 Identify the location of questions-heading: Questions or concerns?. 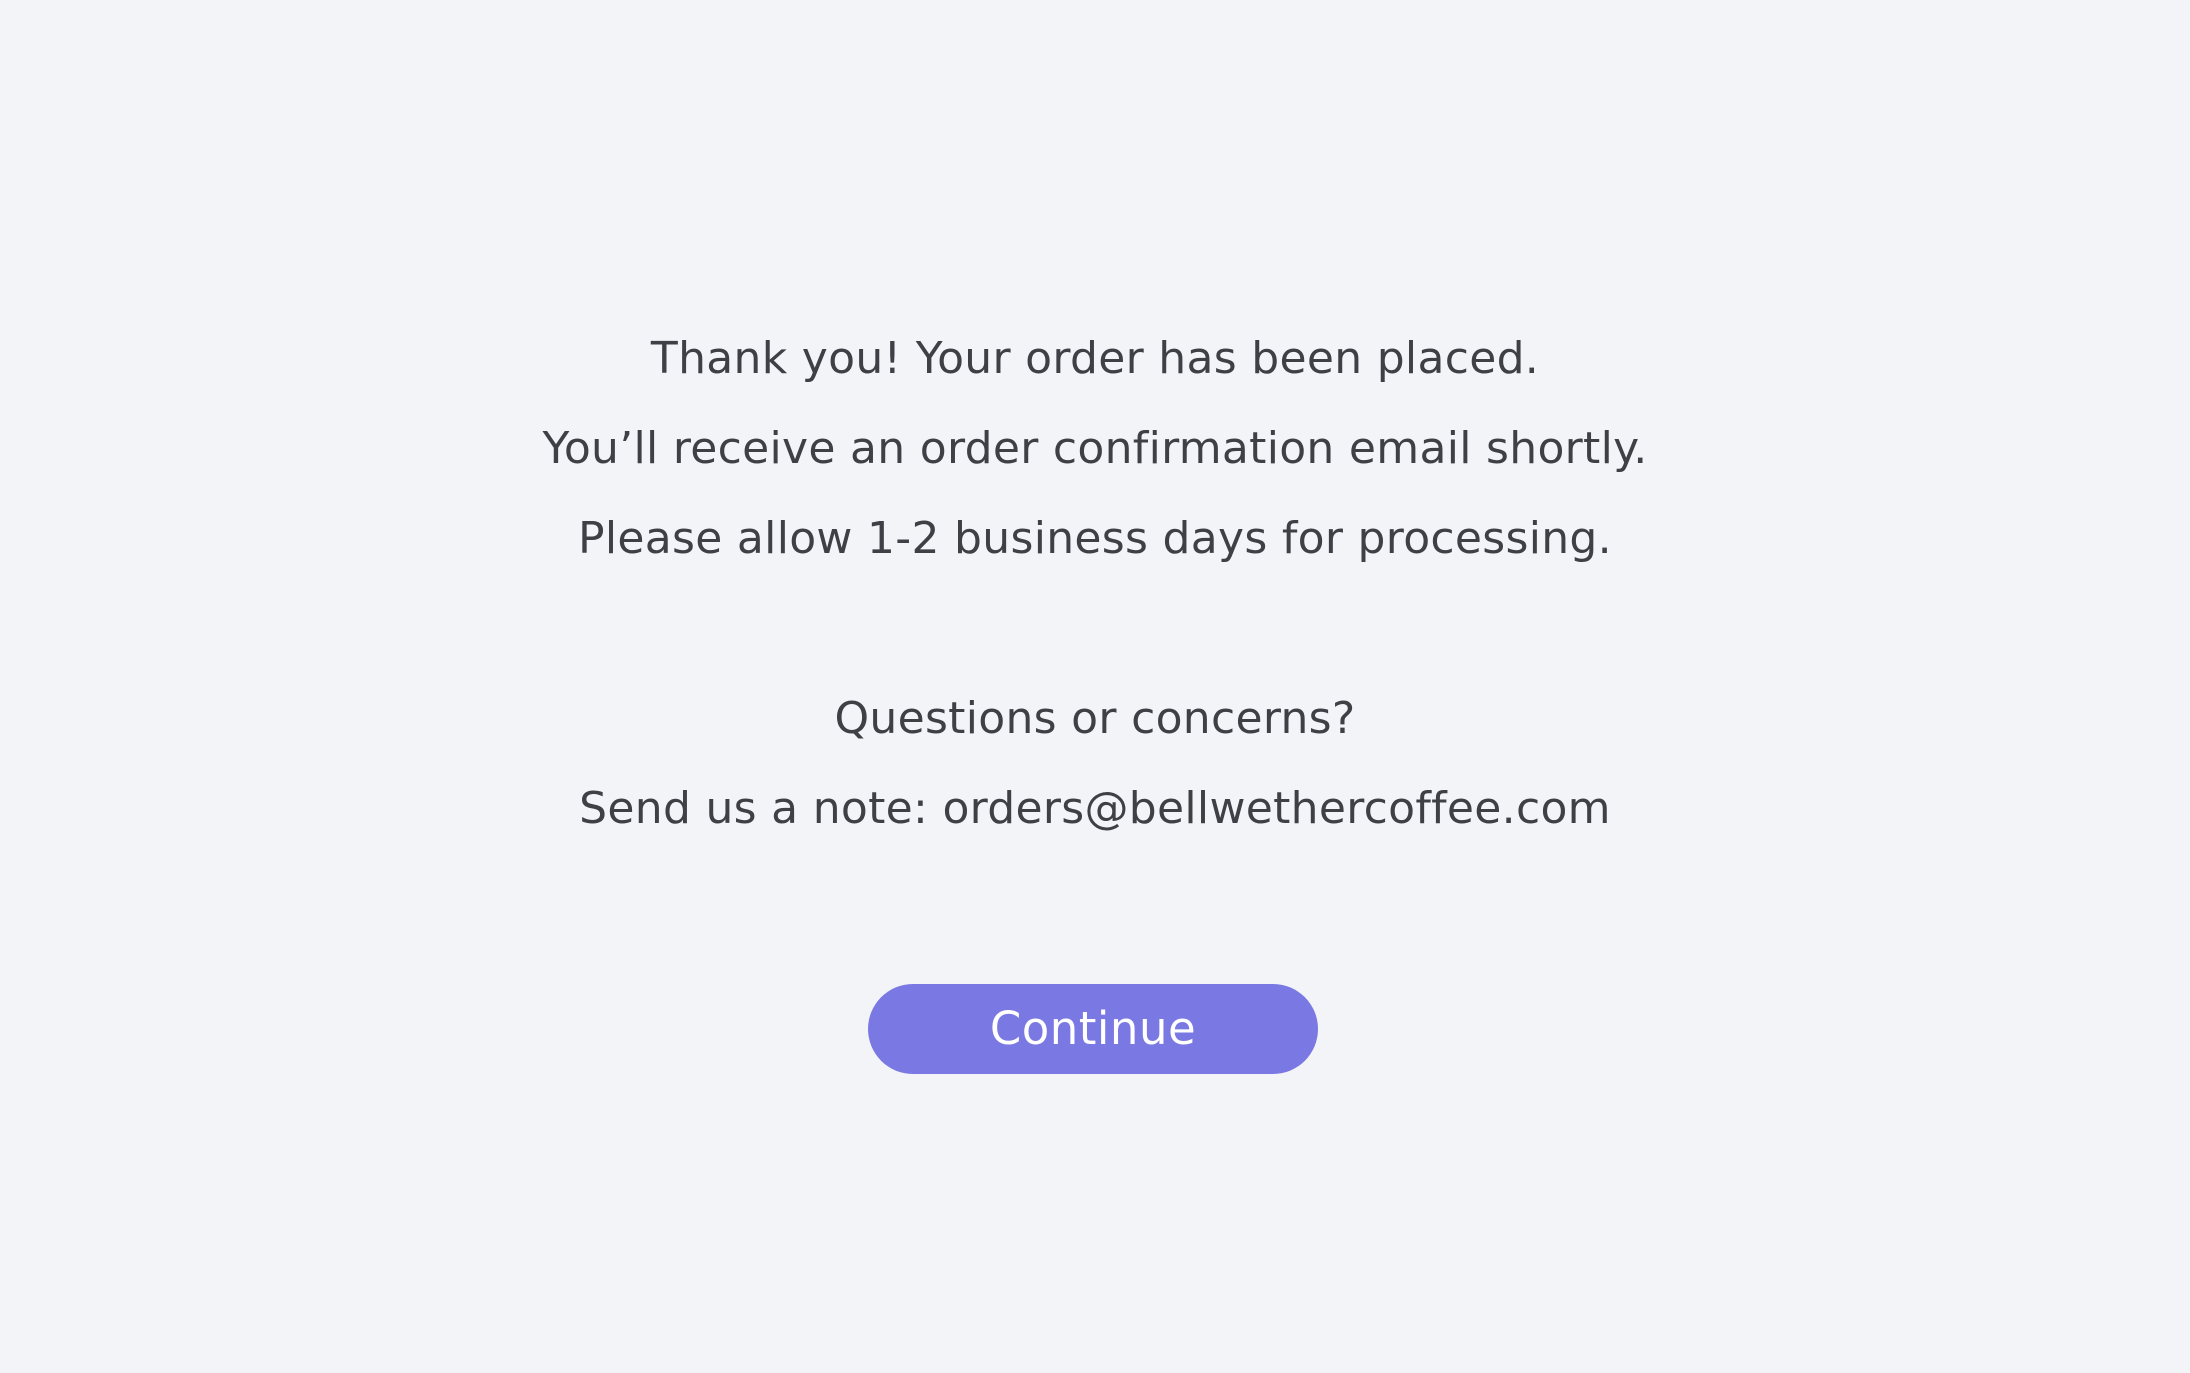
(1095, 718).